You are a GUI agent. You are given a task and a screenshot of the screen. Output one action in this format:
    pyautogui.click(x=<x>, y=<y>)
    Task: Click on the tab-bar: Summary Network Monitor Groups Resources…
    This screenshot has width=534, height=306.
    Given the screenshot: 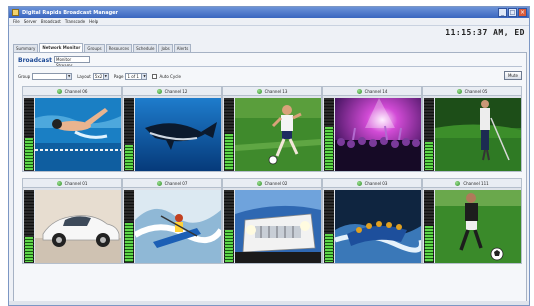 What is the action you would take?
    pyautogui.click(x=102, y=47)
    